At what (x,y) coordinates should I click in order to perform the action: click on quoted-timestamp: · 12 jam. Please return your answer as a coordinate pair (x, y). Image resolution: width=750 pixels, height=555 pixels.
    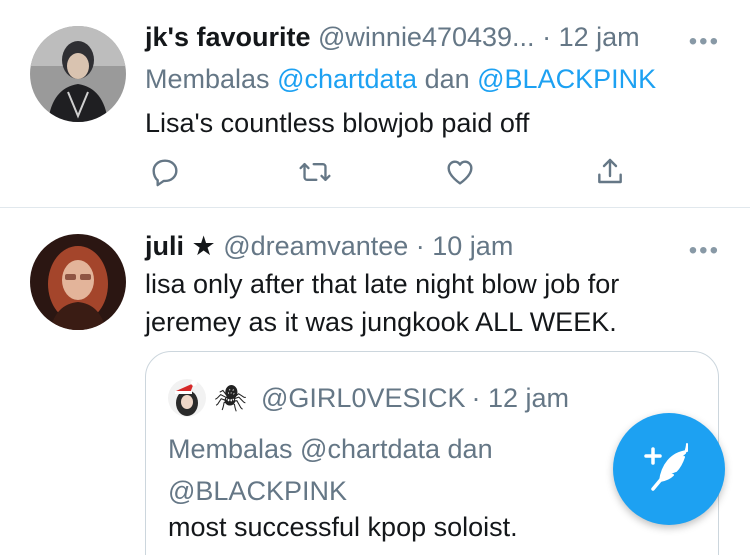
    Looking at the image, I should click on (520, 397).